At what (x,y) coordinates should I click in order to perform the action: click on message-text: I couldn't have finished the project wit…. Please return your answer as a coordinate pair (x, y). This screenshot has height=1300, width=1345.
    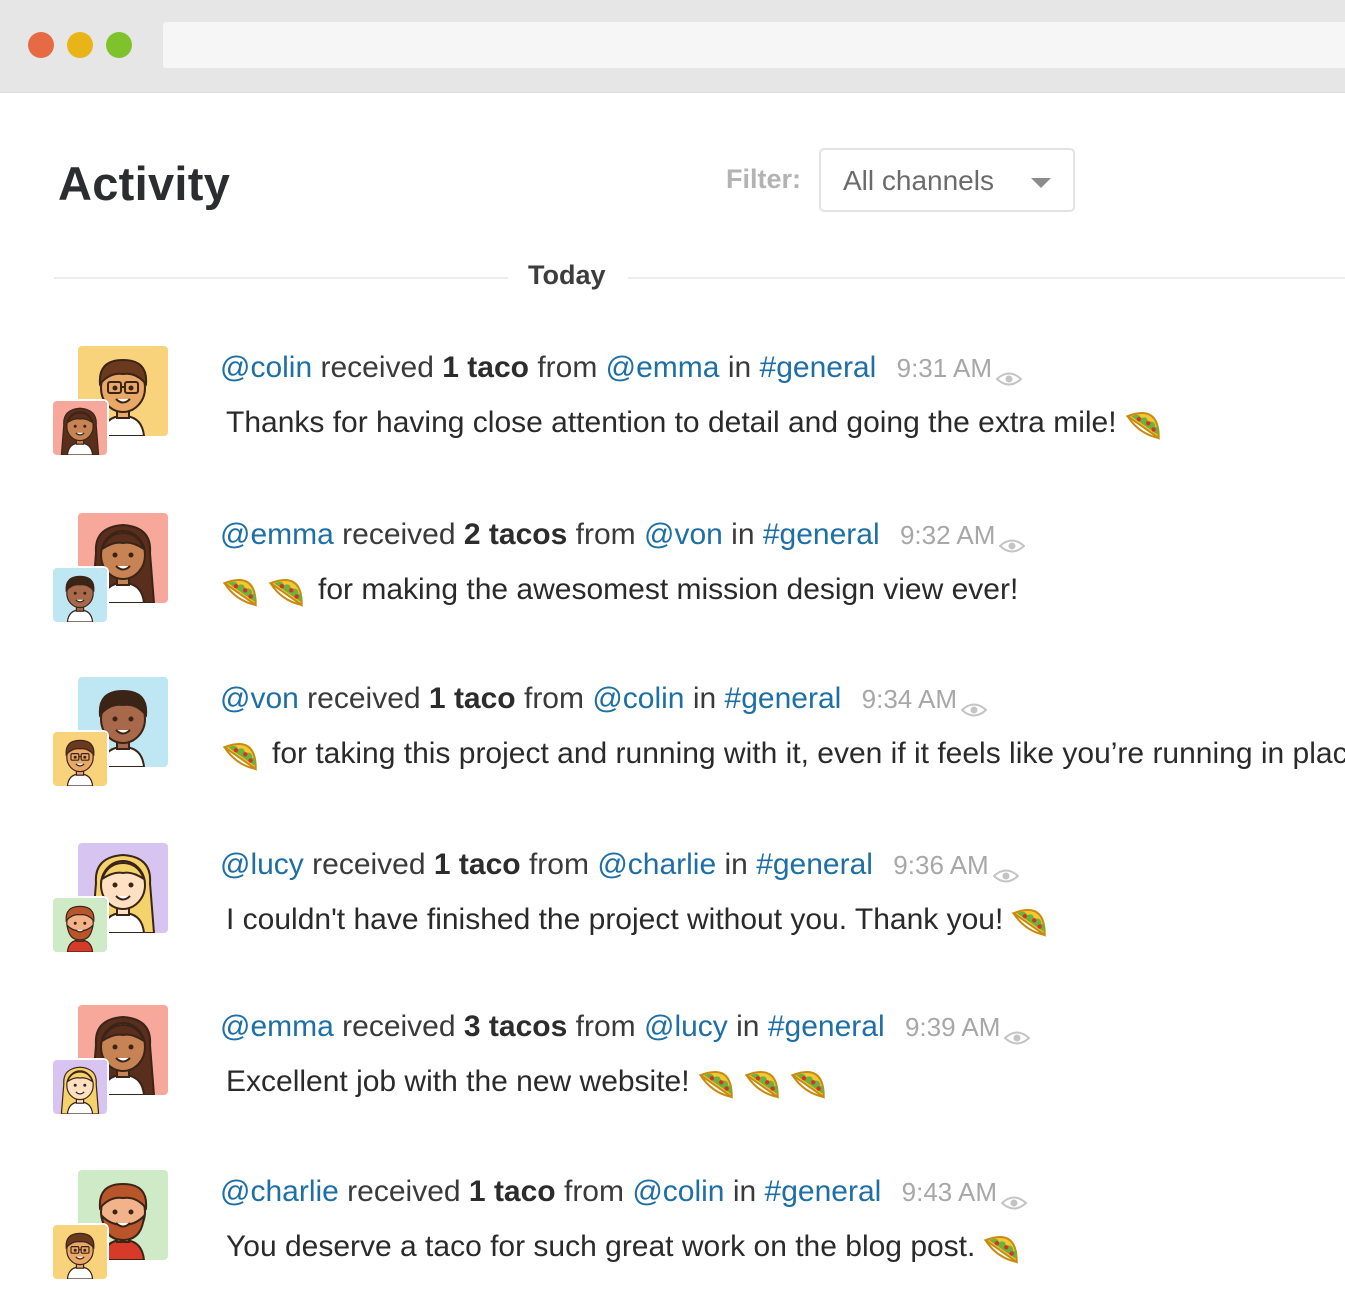
    Looking at the image, I should click on (615, 919).